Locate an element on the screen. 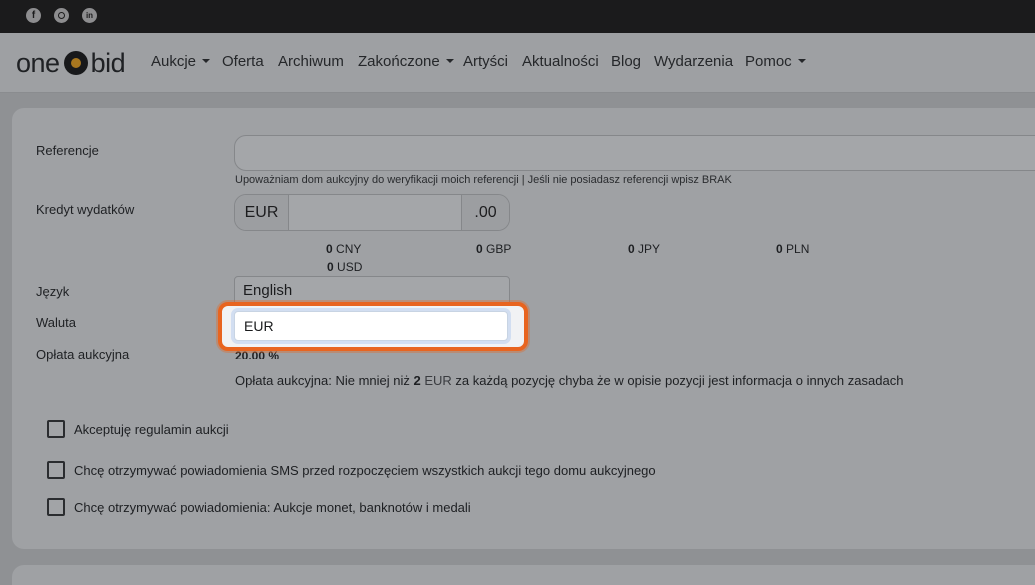 This screenshot has height=585, width=1035. instagram-icon is located at coordinates (61, 15).